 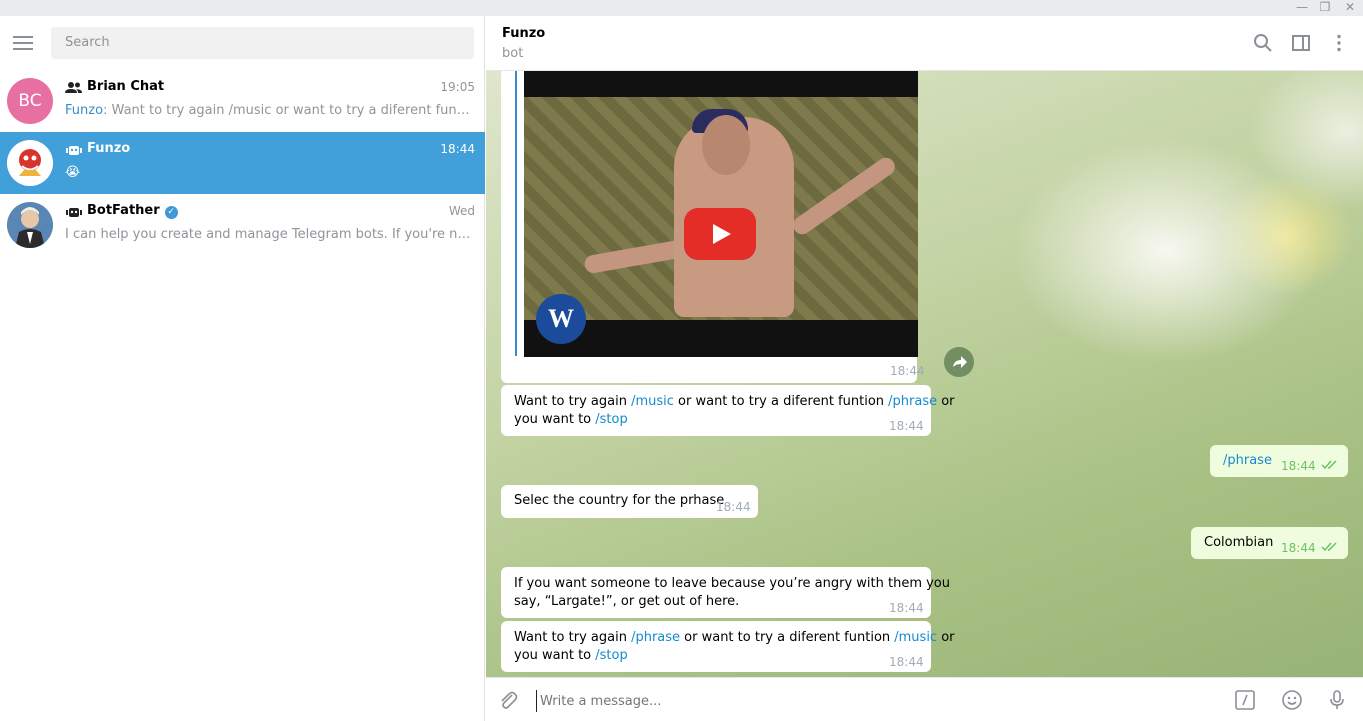 I want to click on chat-name: Funzo, so click(x=109, y=148).